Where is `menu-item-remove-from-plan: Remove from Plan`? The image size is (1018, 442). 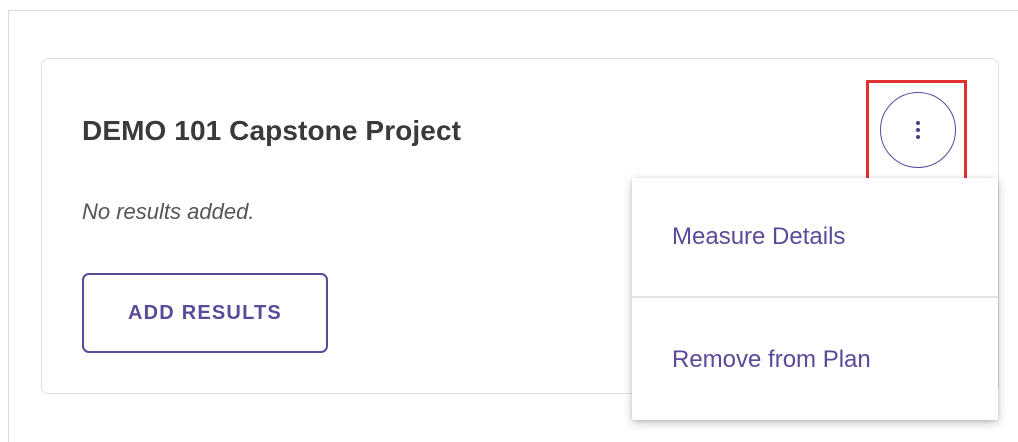 menu-item-remove-from-plan: Remove from Plan is located at coordinates (815, 360).